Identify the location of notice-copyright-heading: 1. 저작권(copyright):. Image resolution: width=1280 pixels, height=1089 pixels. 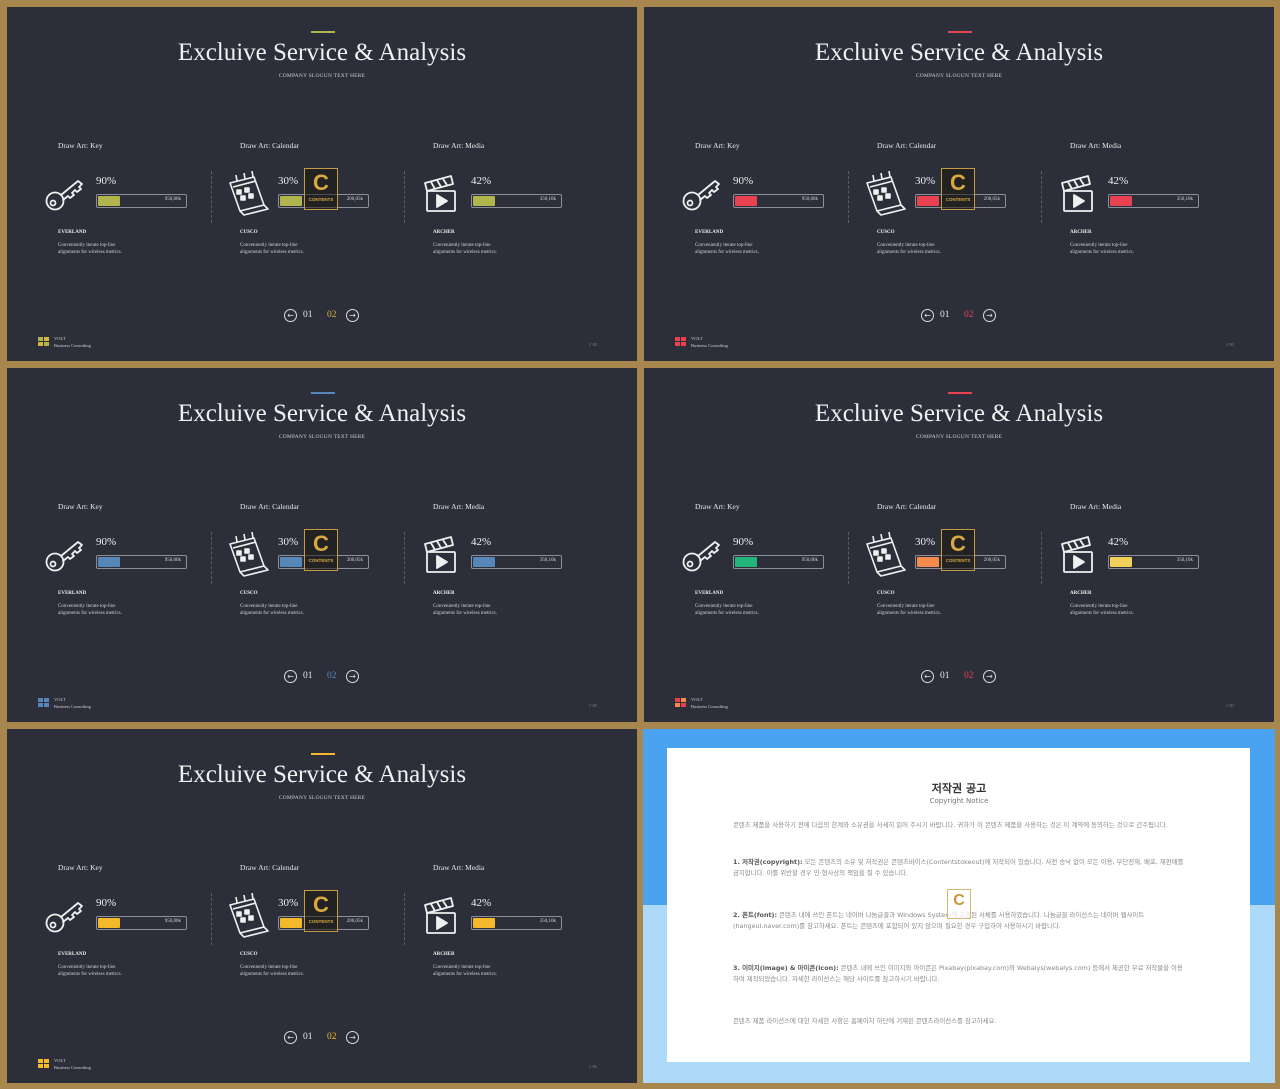
(768, 862).